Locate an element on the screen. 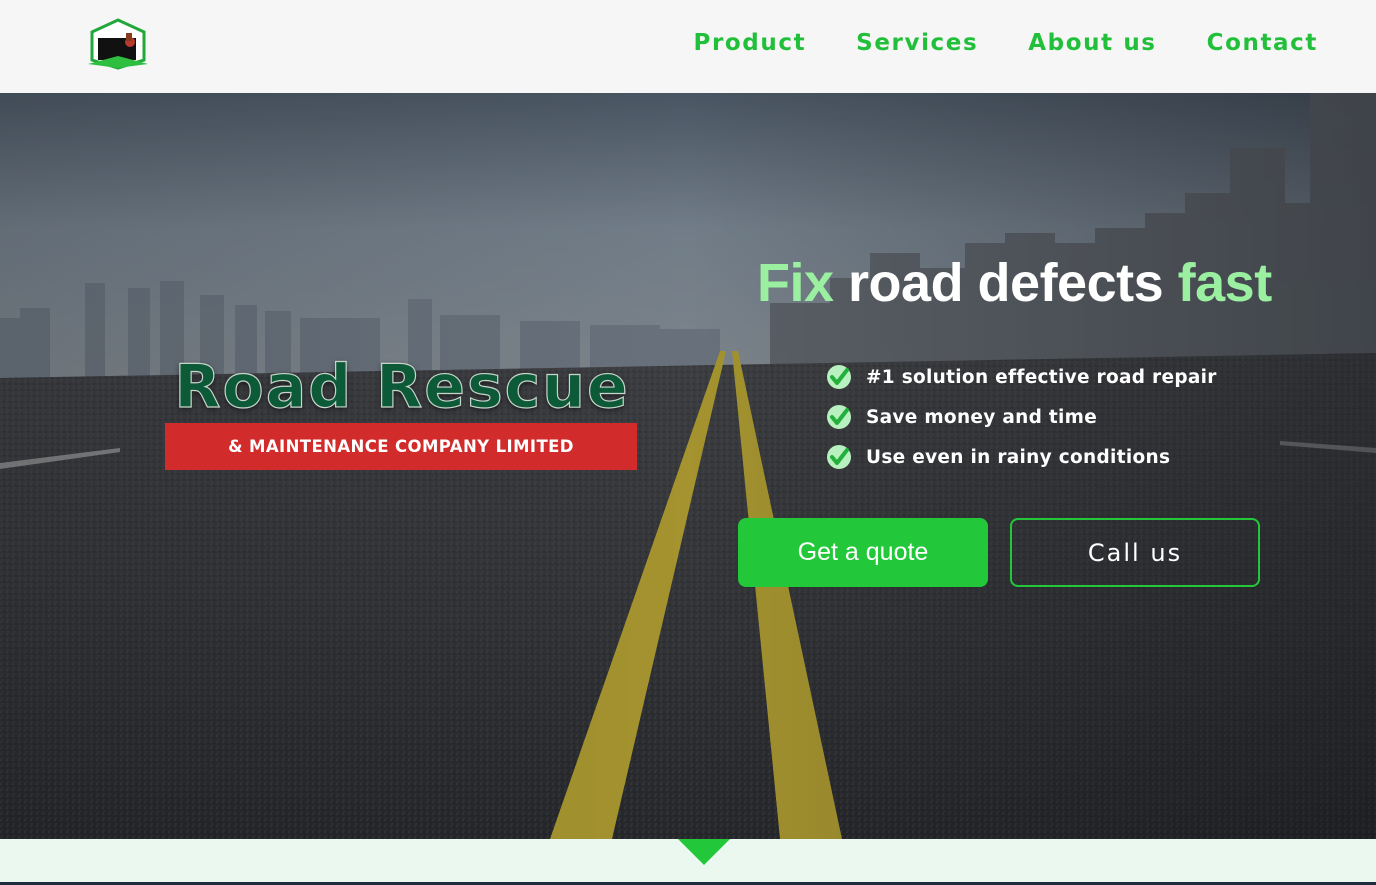 This screenshot has height=885, width=1376. list-item: #1 solution effective road repair is located at coordinates (1021, 377).